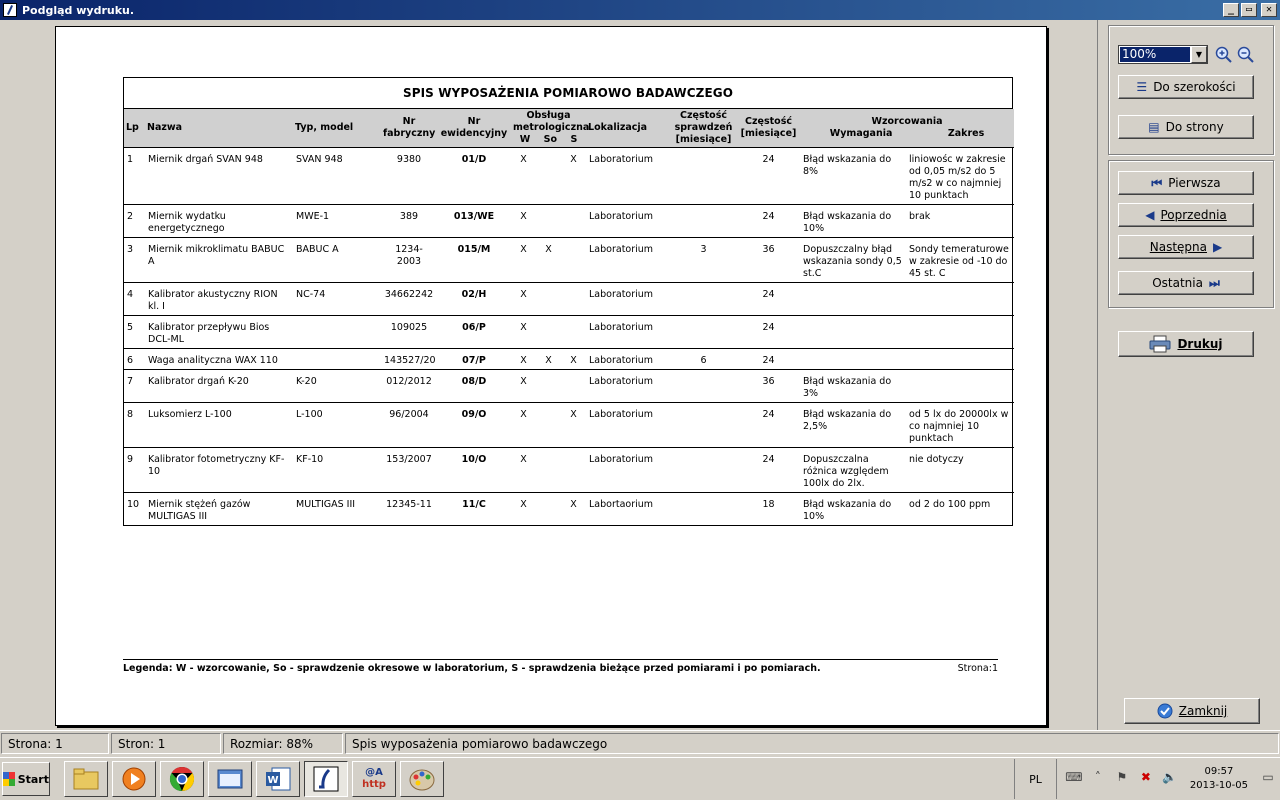  Describe the element at coordinates (134, 779) in the screenshot. I see `media-player-icon` at that location.